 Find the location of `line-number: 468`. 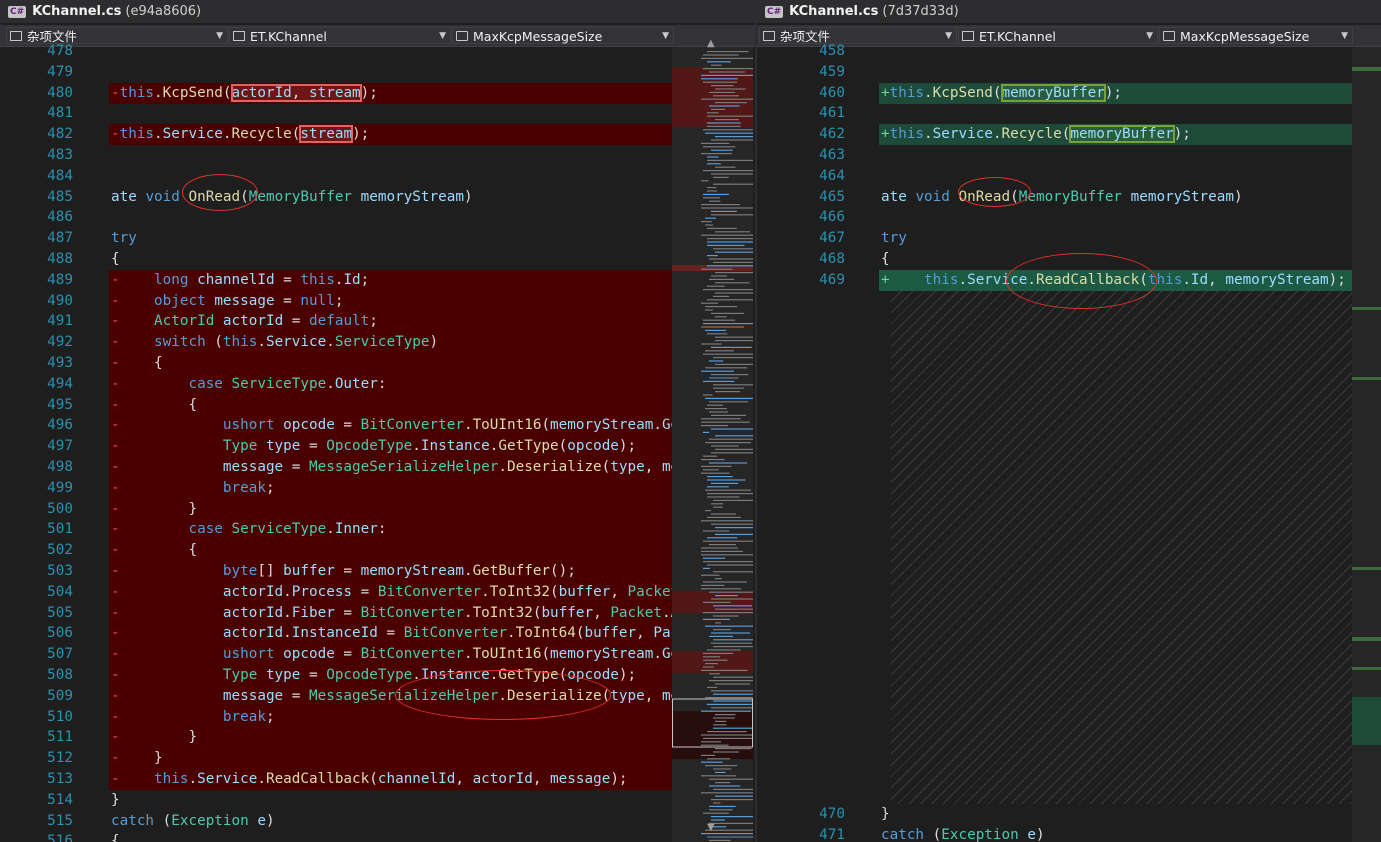

line-number: 468 is located at coordinates (832, 259).